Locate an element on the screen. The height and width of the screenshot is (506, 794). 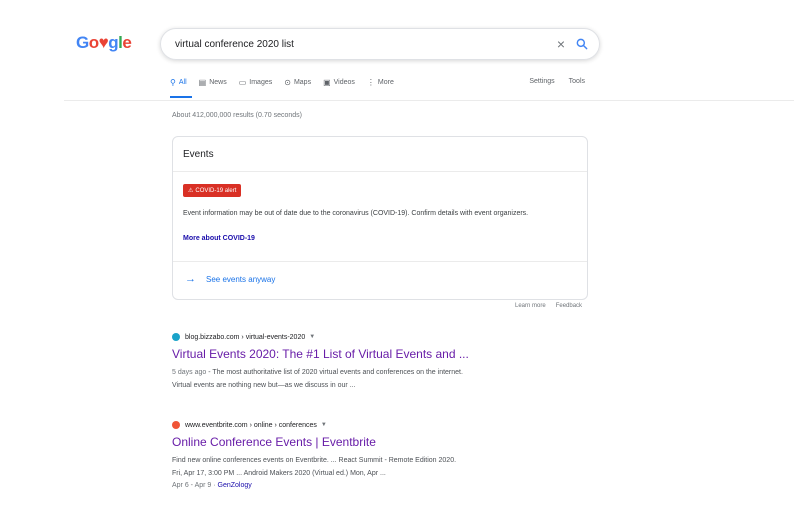
see-events-label: See events anyway is located at coordinates (241, 279).